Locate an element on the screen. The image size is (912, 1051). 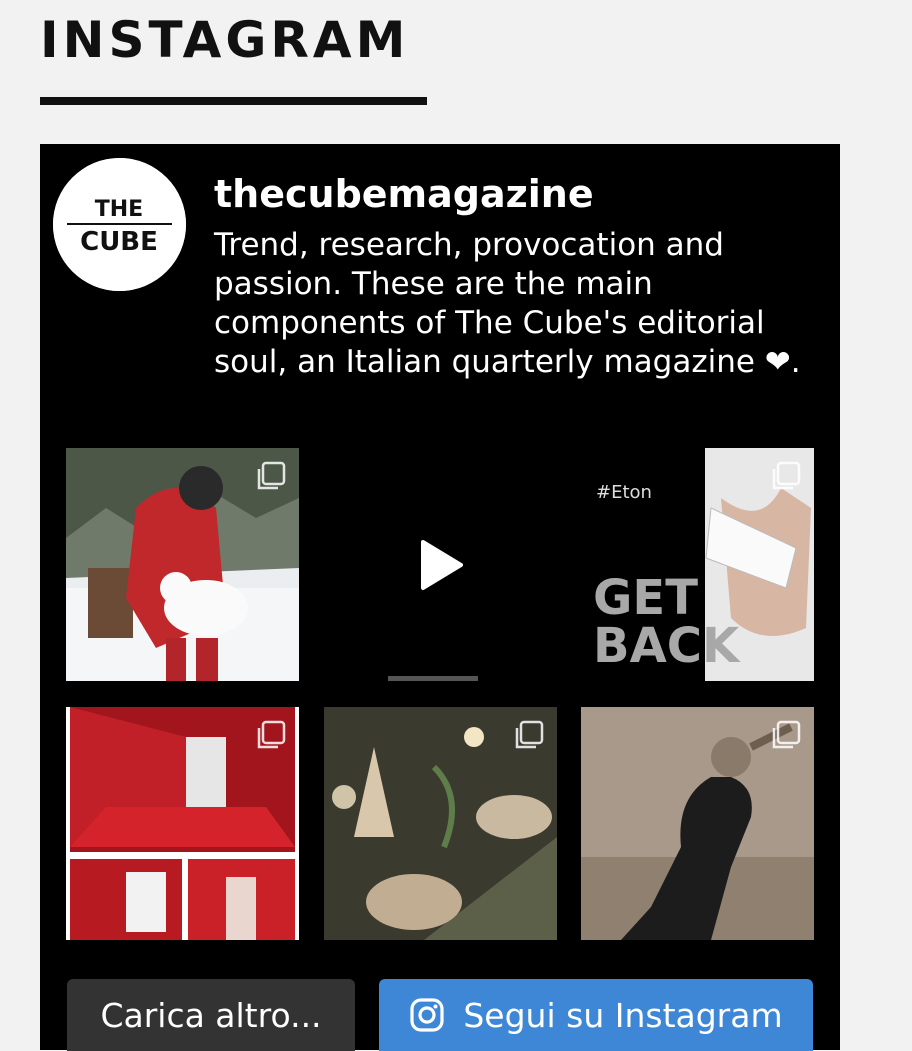
section-title: INSTAGRAM is located at coordinates (225, 40).